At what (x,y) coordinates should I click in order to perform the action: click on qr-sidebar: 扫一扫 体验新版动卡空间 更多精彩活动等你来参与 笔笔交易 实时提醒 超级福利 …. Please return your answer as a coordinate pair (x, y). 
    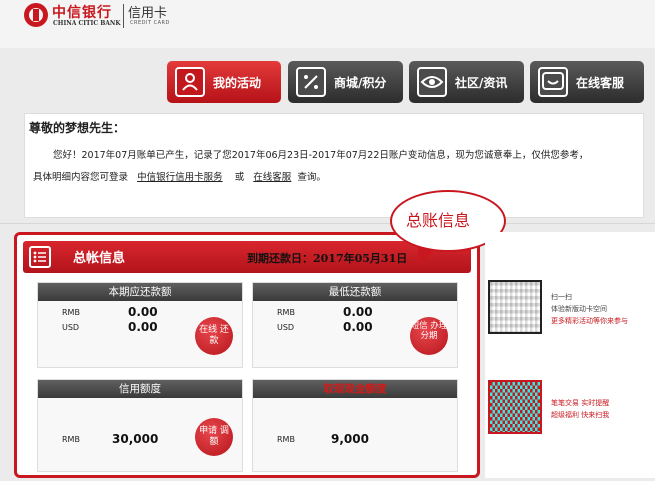
    Looking at the image, I should click on (570, 355).